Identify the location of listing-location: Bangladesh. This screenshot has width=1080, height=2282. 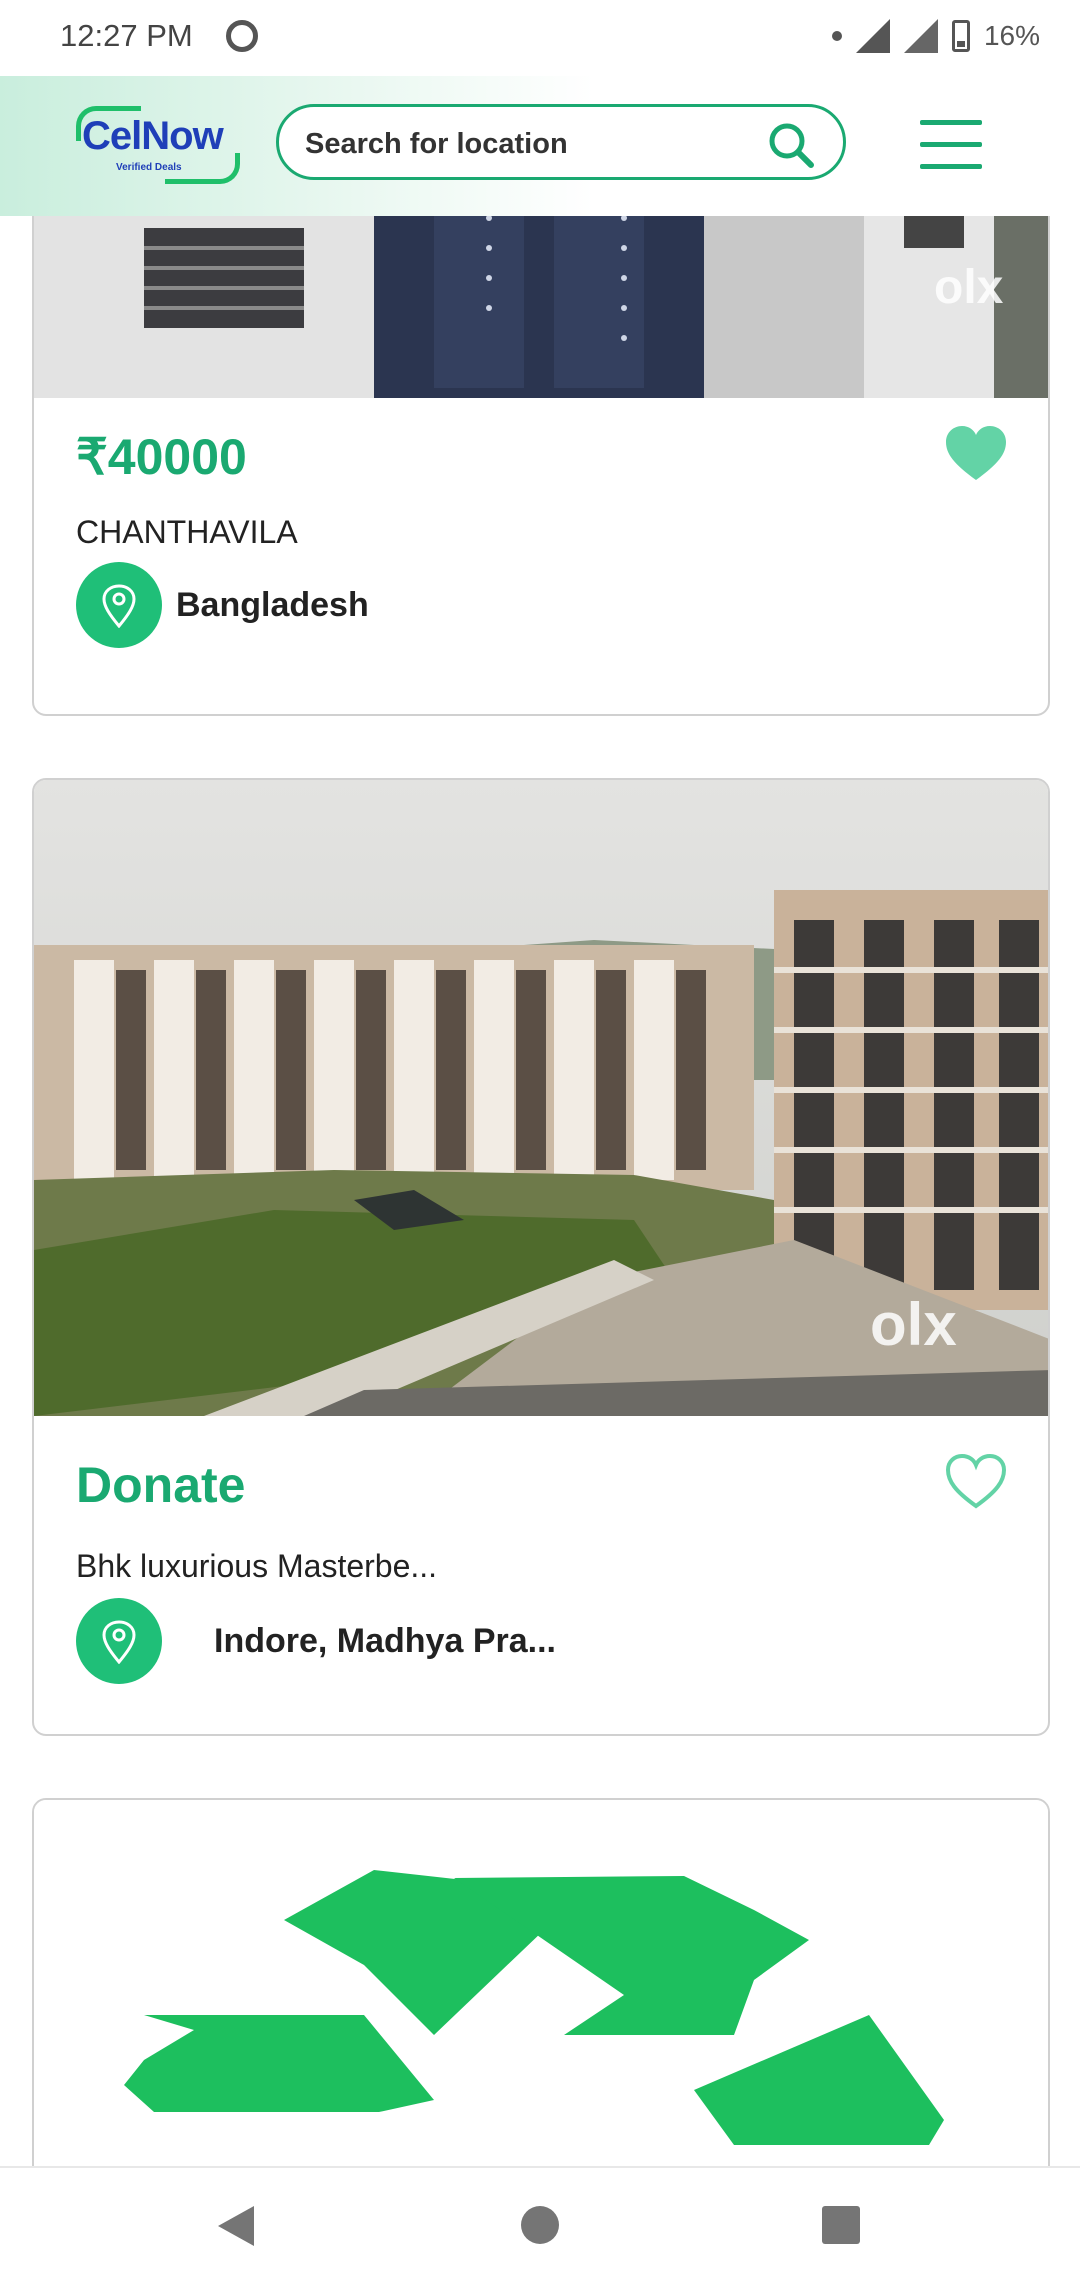
(272, 605).